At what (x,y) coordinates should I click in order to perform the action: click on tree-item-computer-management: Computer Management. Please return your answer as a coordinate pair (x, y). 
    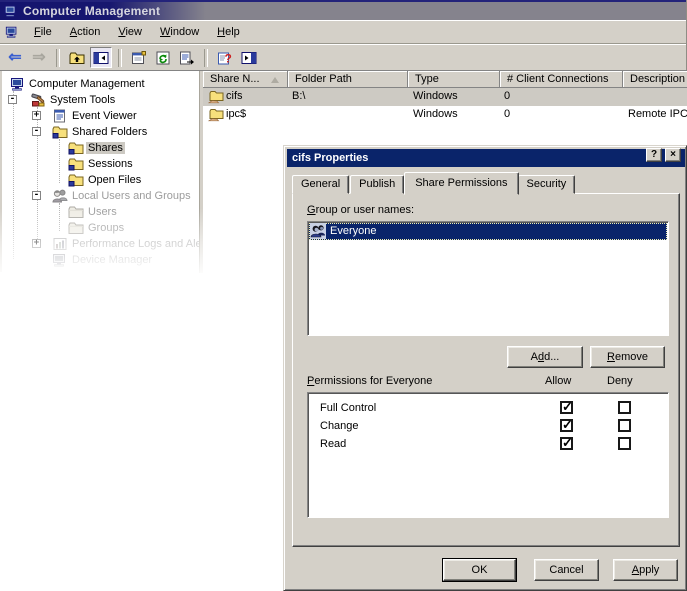
    Looking at the image, I should click on (100, 84).